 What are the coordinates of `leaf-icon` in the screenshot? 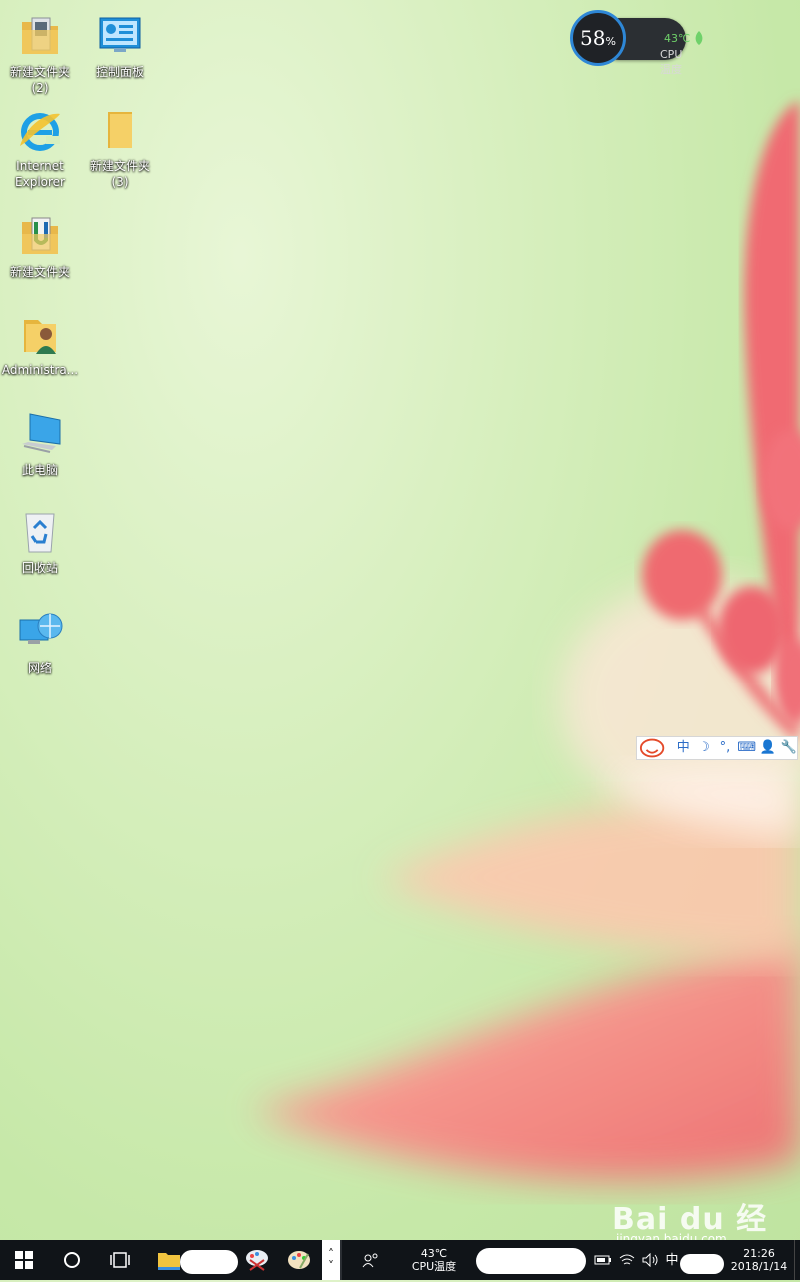 It's located at (699, 38).